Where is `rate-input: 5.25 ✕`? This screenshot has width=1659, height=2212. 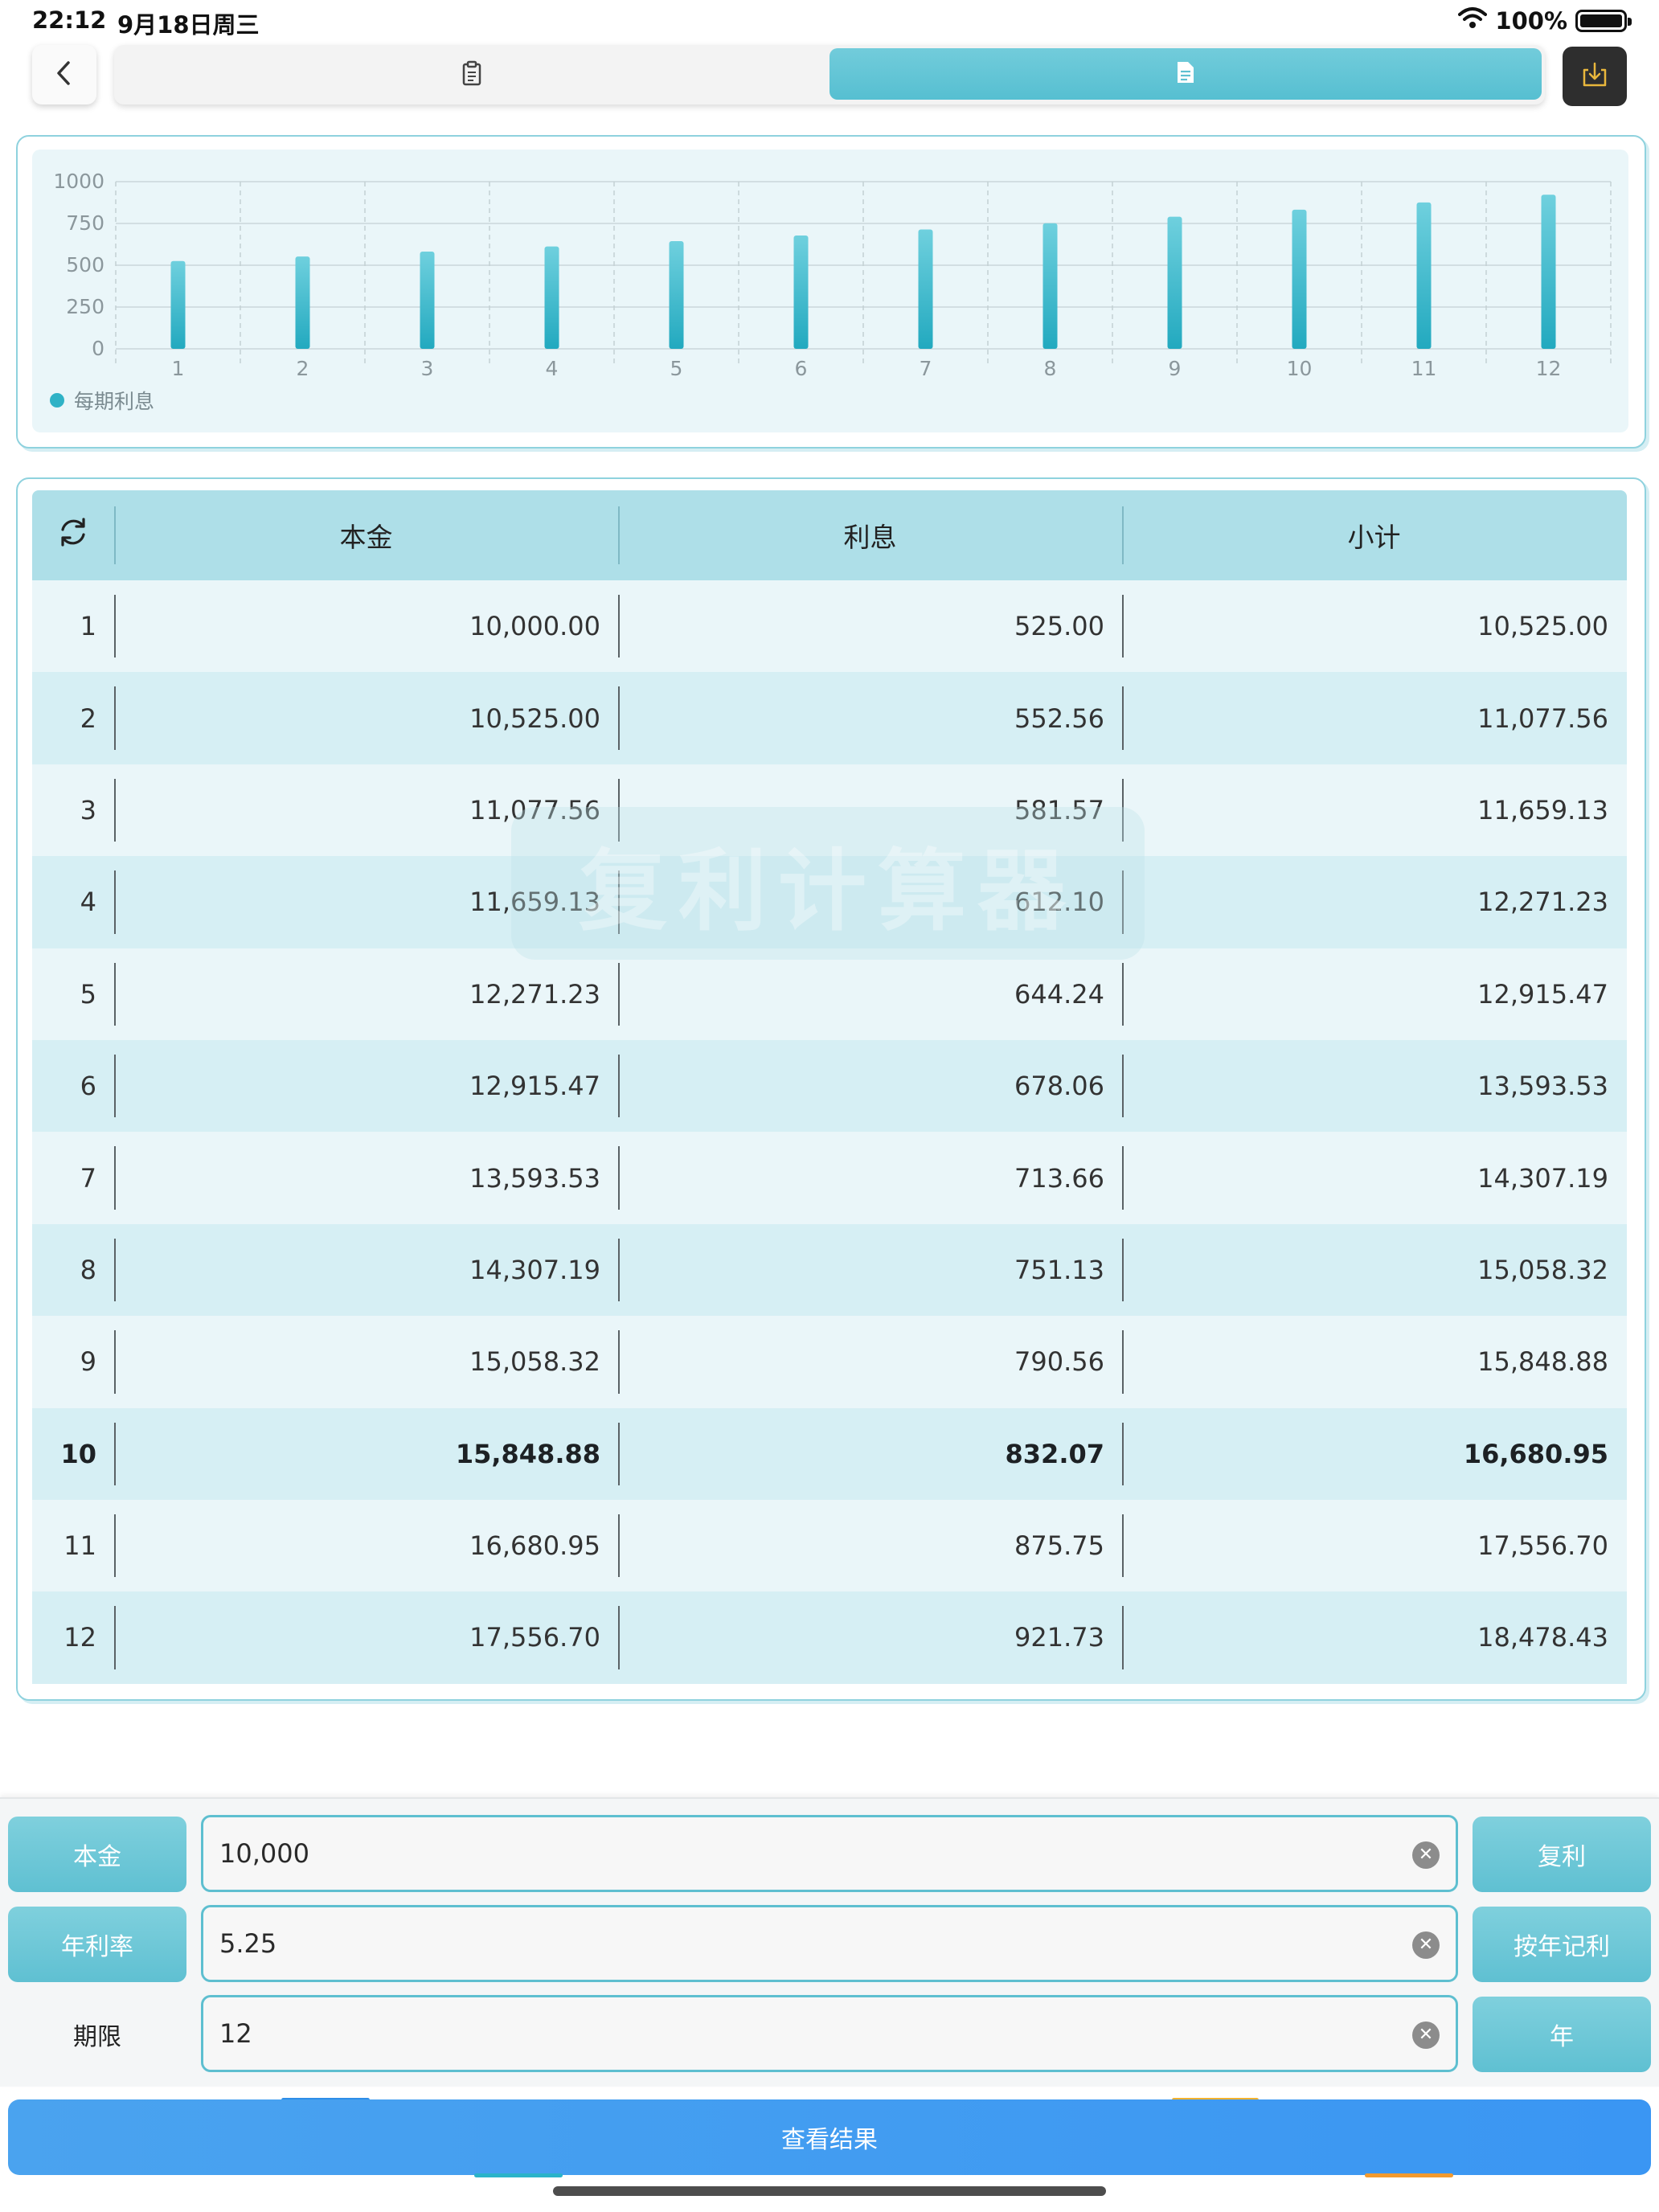 rate-input: 5.25 ✕ is located at coordinates (829, 1943).